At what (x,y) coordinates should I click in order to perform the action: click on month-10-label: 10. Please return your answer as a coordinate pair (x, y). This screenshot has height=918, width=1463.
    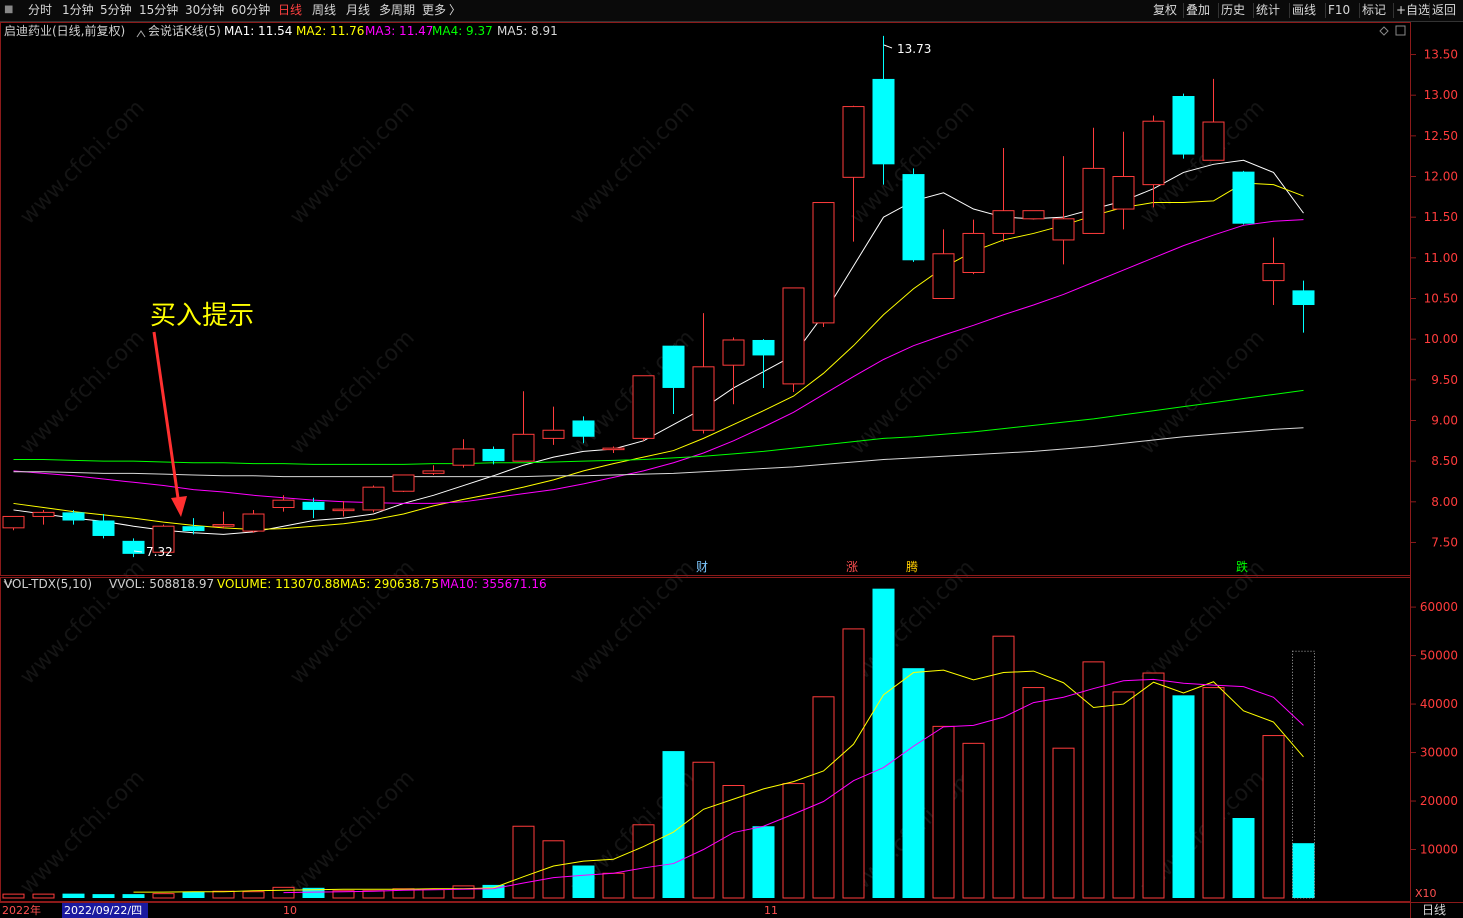
    Looking at the image, I should click on (290, 910).